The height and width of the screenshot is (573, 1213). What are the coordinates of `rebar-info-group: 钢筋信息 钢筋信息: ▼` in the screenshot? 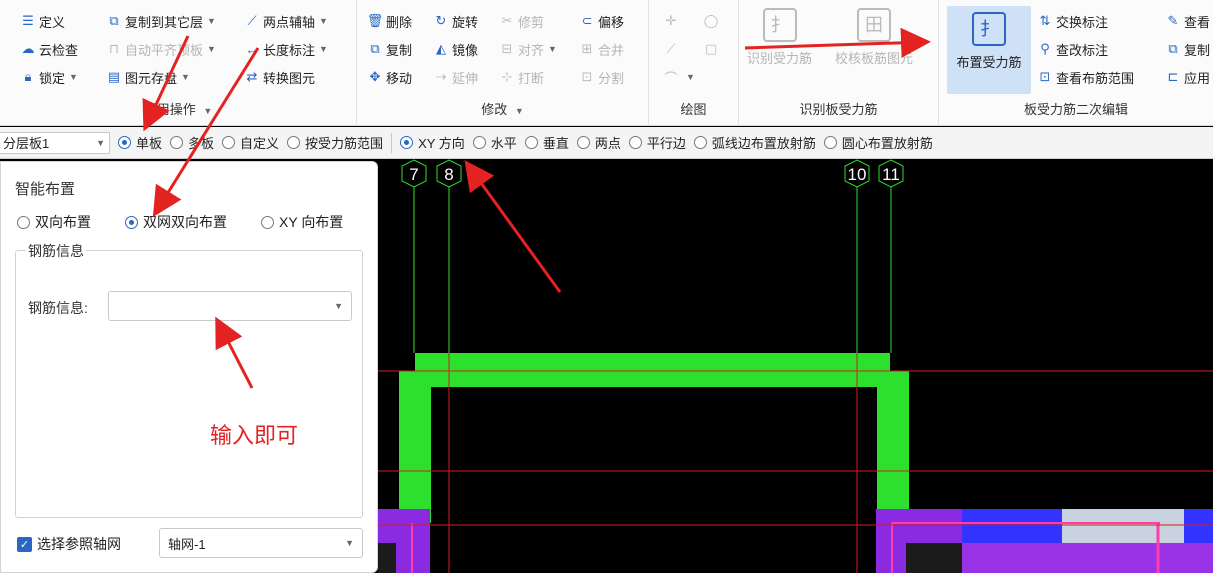 It's located at (189, 379).